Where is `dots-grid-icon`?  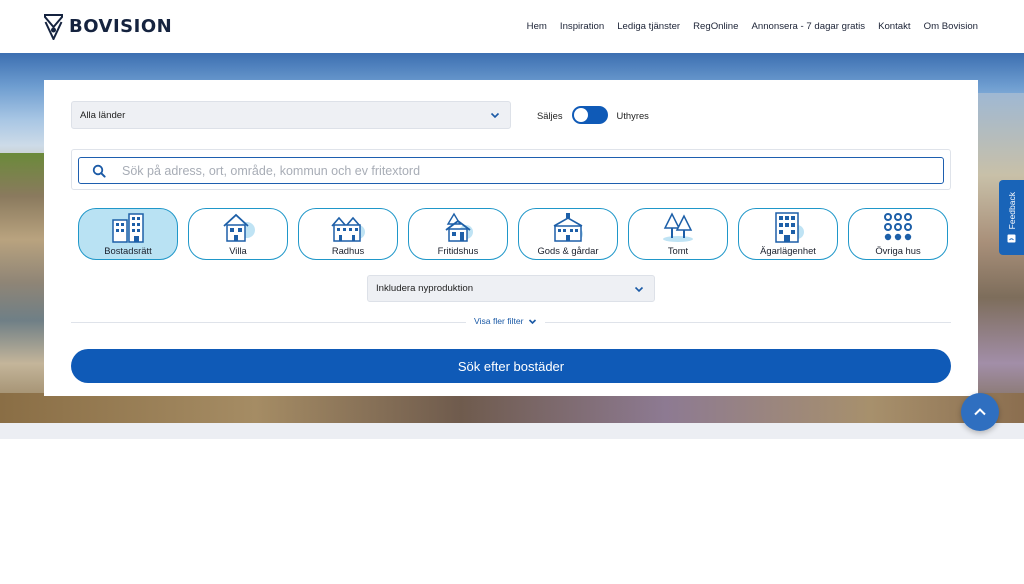 dots-grid-icon is located at coordinates (898, 227).